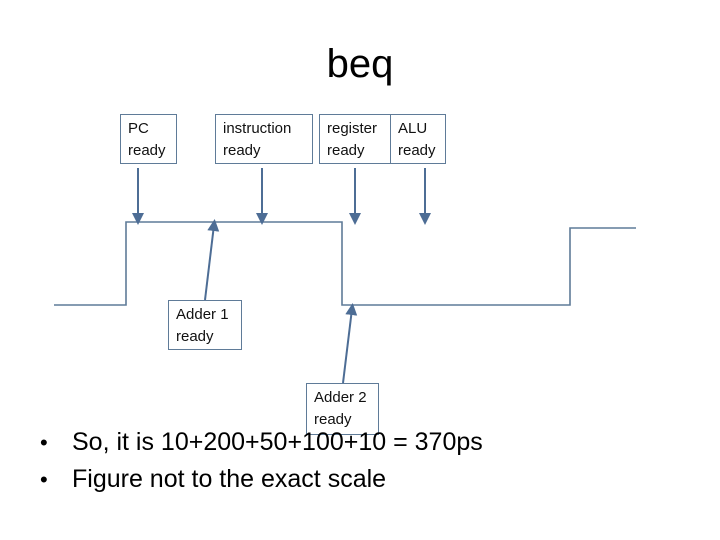 The image size is (720, 540). I want to click on label-line: register, so click(352, 128).